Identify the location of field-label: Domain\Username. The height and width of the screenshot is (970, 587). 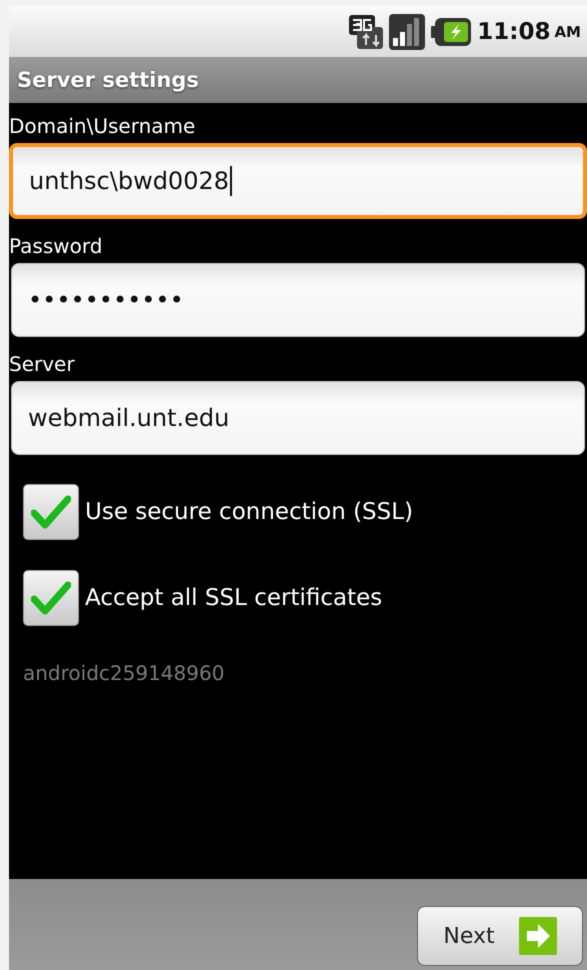
(102, 126).